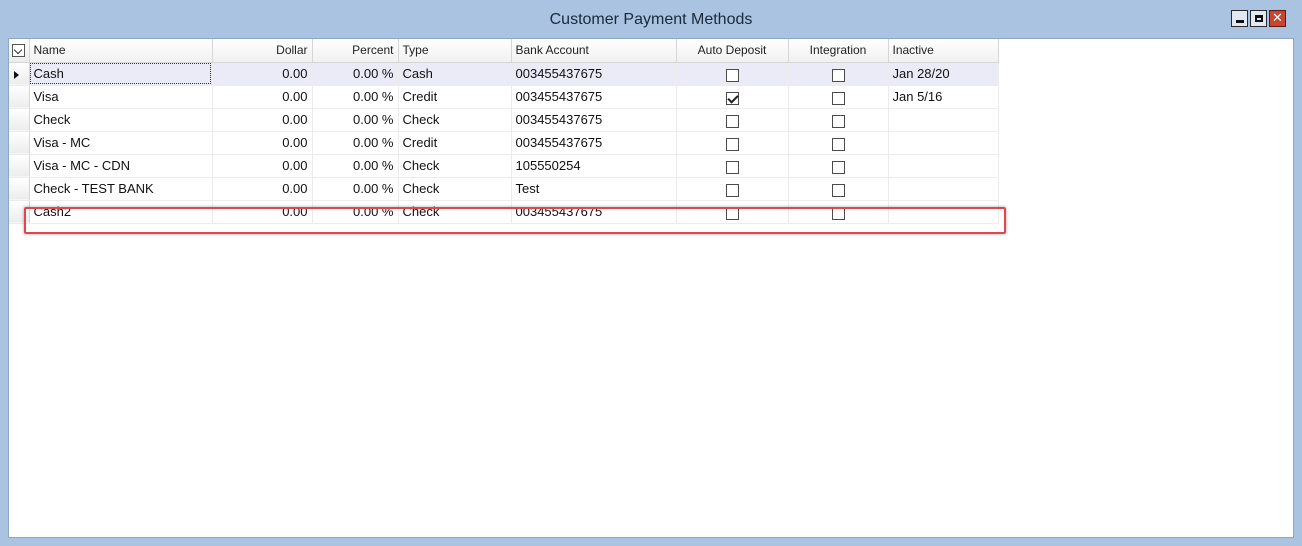 The image size is (1302, 546). I want to click on column-header-bank-account: Bank Account, so click(594, 51).